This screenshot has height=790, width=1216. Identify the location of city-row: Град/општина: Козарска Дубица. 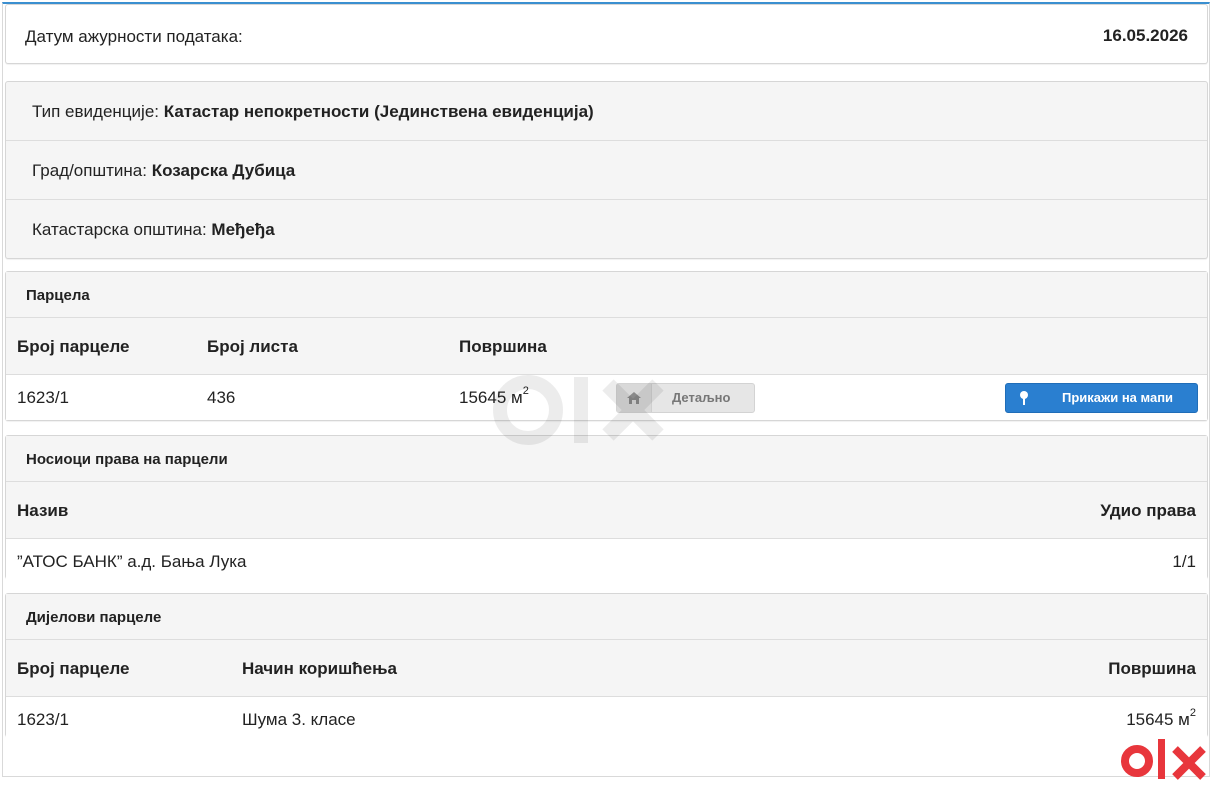
(606, 170).